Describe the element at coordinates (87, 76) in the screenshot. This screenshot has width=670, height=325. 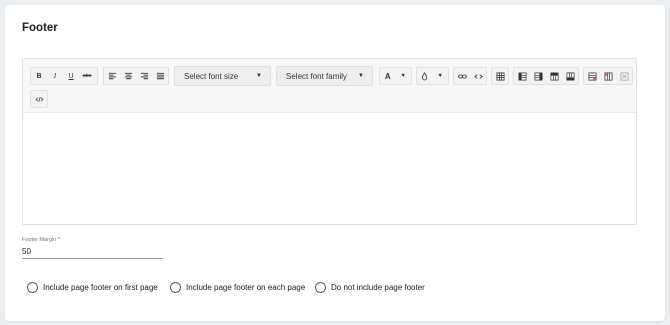
I see `strikethrough-button: abc` at that location.